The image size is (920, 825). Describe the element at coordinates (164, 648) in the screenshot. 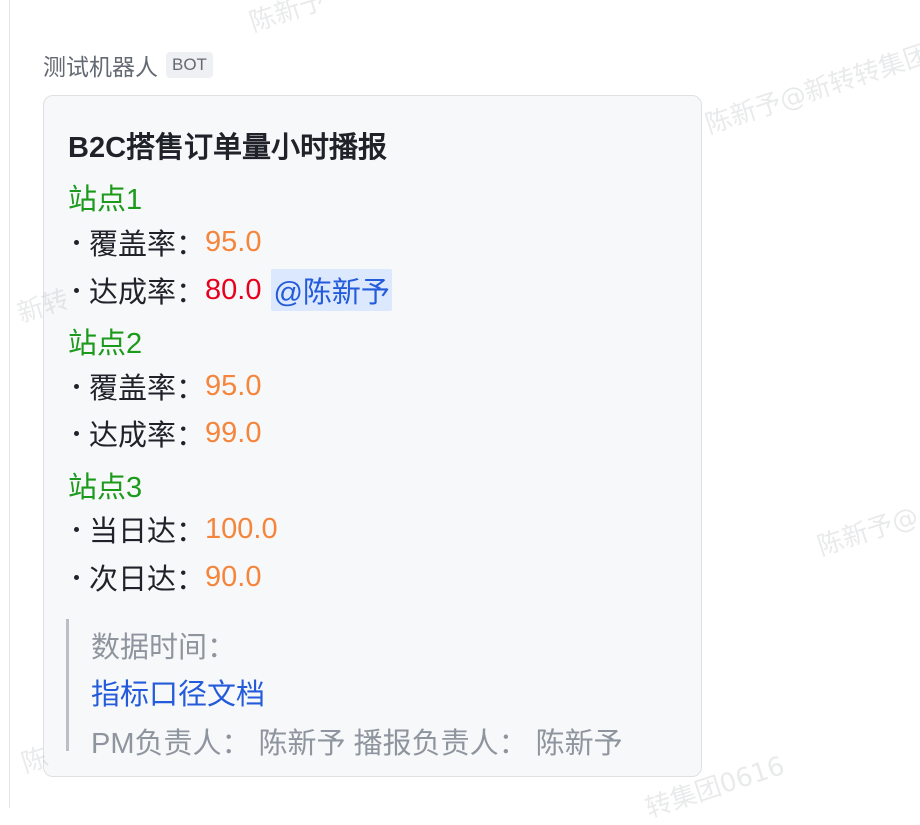

I see `data-time-label: 数据时间：` at that location.